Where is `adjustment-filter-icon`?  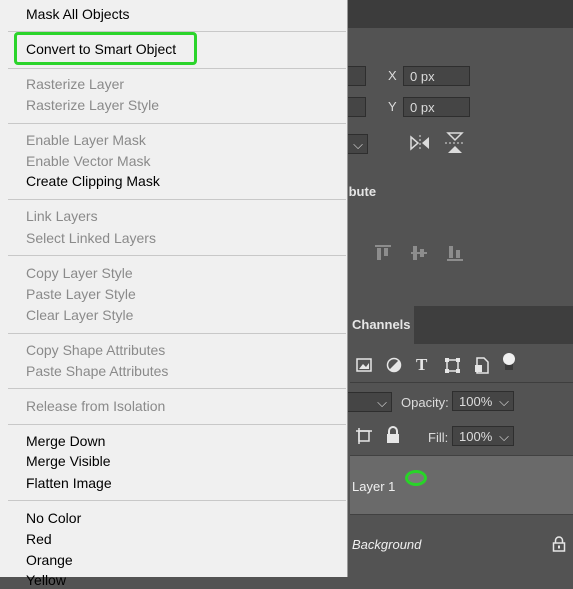 adjustment-filter-icon is located at coordinates (395, 366).